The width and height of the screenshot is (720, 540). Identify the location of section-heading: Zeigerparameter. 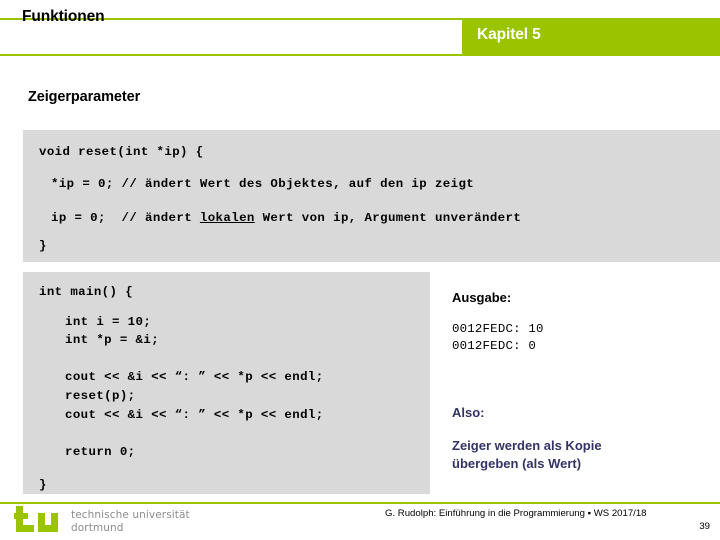
(84, 97).